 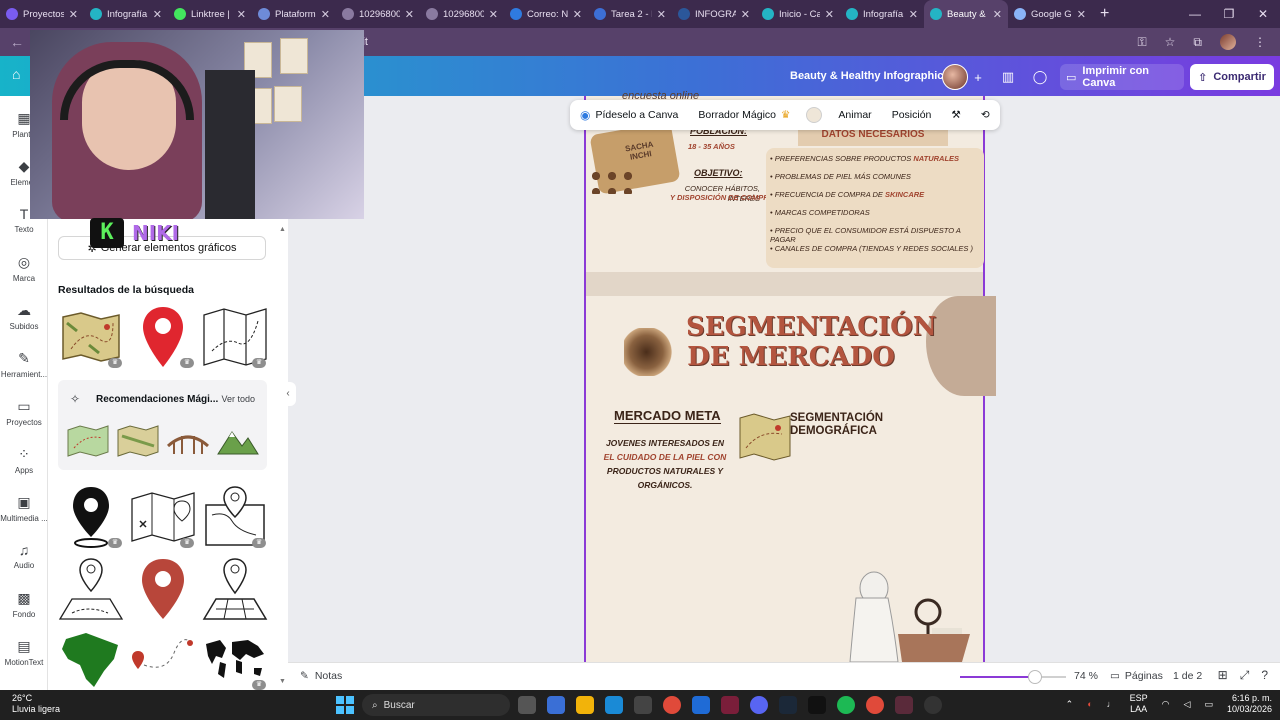 I want to click on fullscreen-icon: ⤢, so click(x=1245, y=675).